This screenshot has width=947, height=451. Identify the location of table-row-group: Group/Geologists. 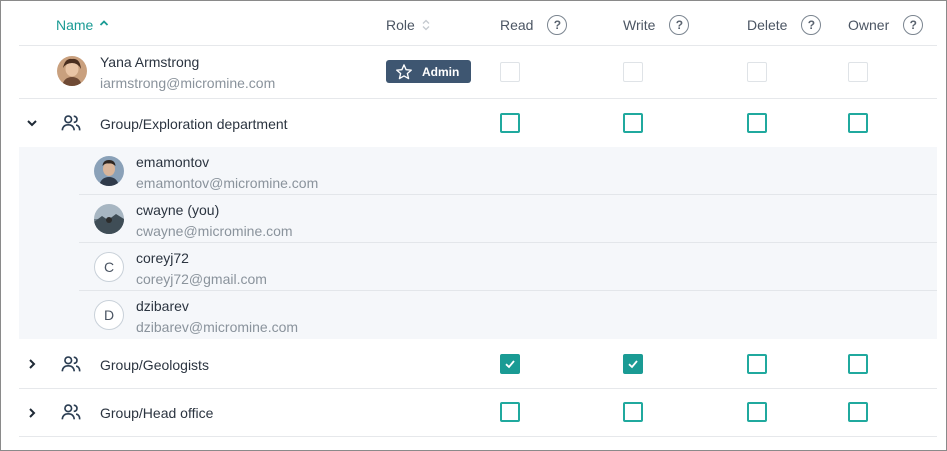
(478, 364).